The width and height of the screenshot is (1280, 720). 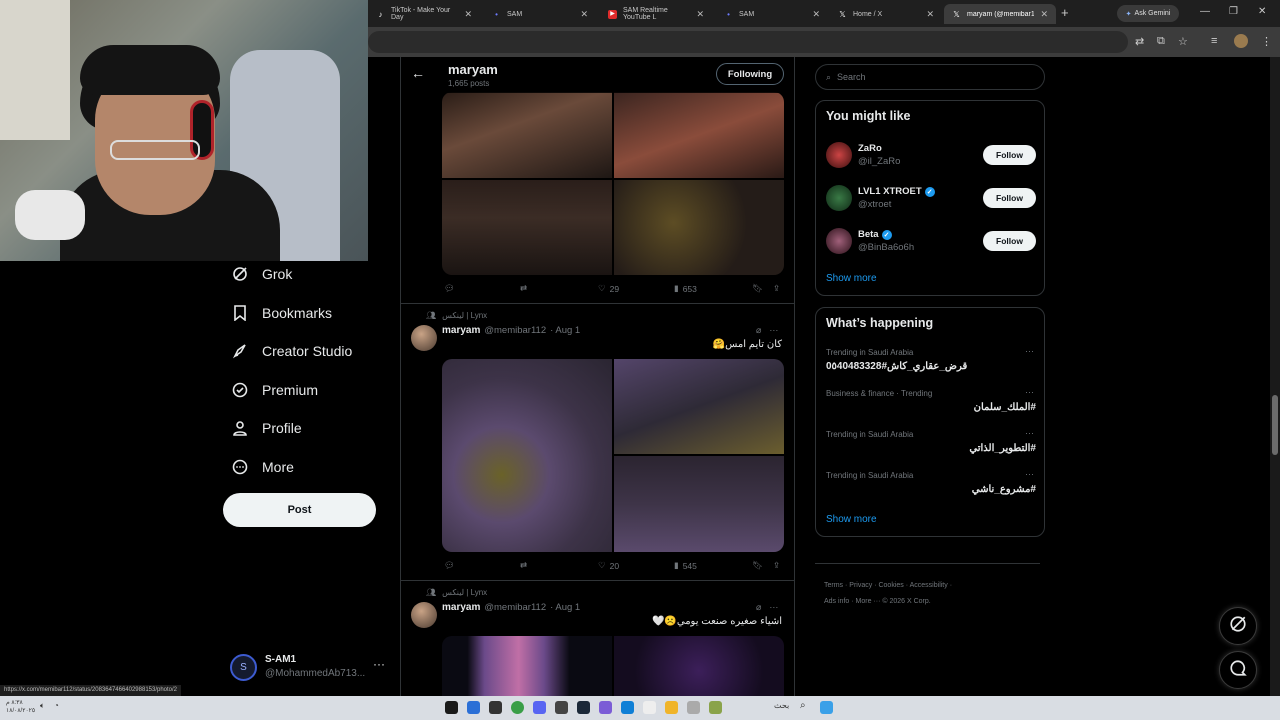 What do you see at coordinates (539, 707) in the screenshot?
I see `discord-icon` at bounding box center [539, 707].